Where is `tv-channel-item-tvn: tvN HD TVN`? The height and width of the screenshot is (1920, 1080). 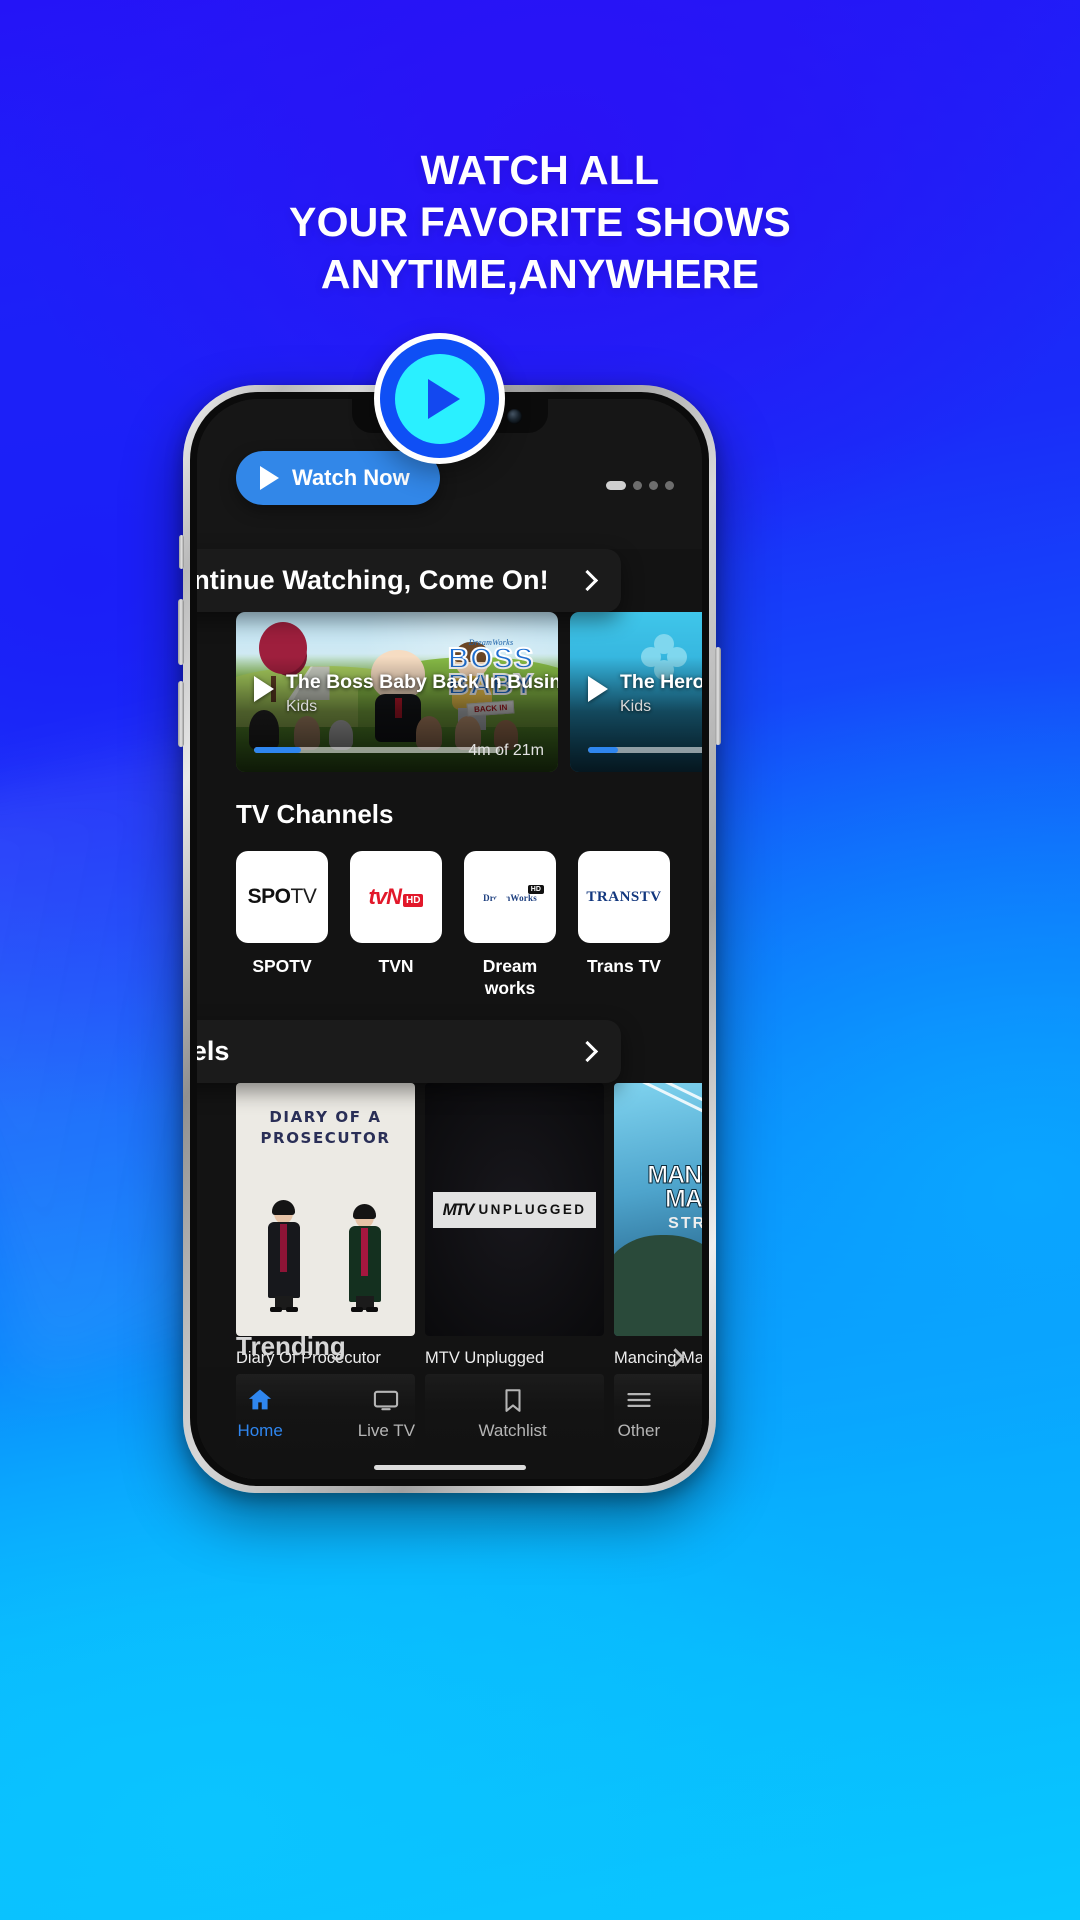
tv-channel-item-tvn: tvN HD TVN is located at coordinates (396, 925).